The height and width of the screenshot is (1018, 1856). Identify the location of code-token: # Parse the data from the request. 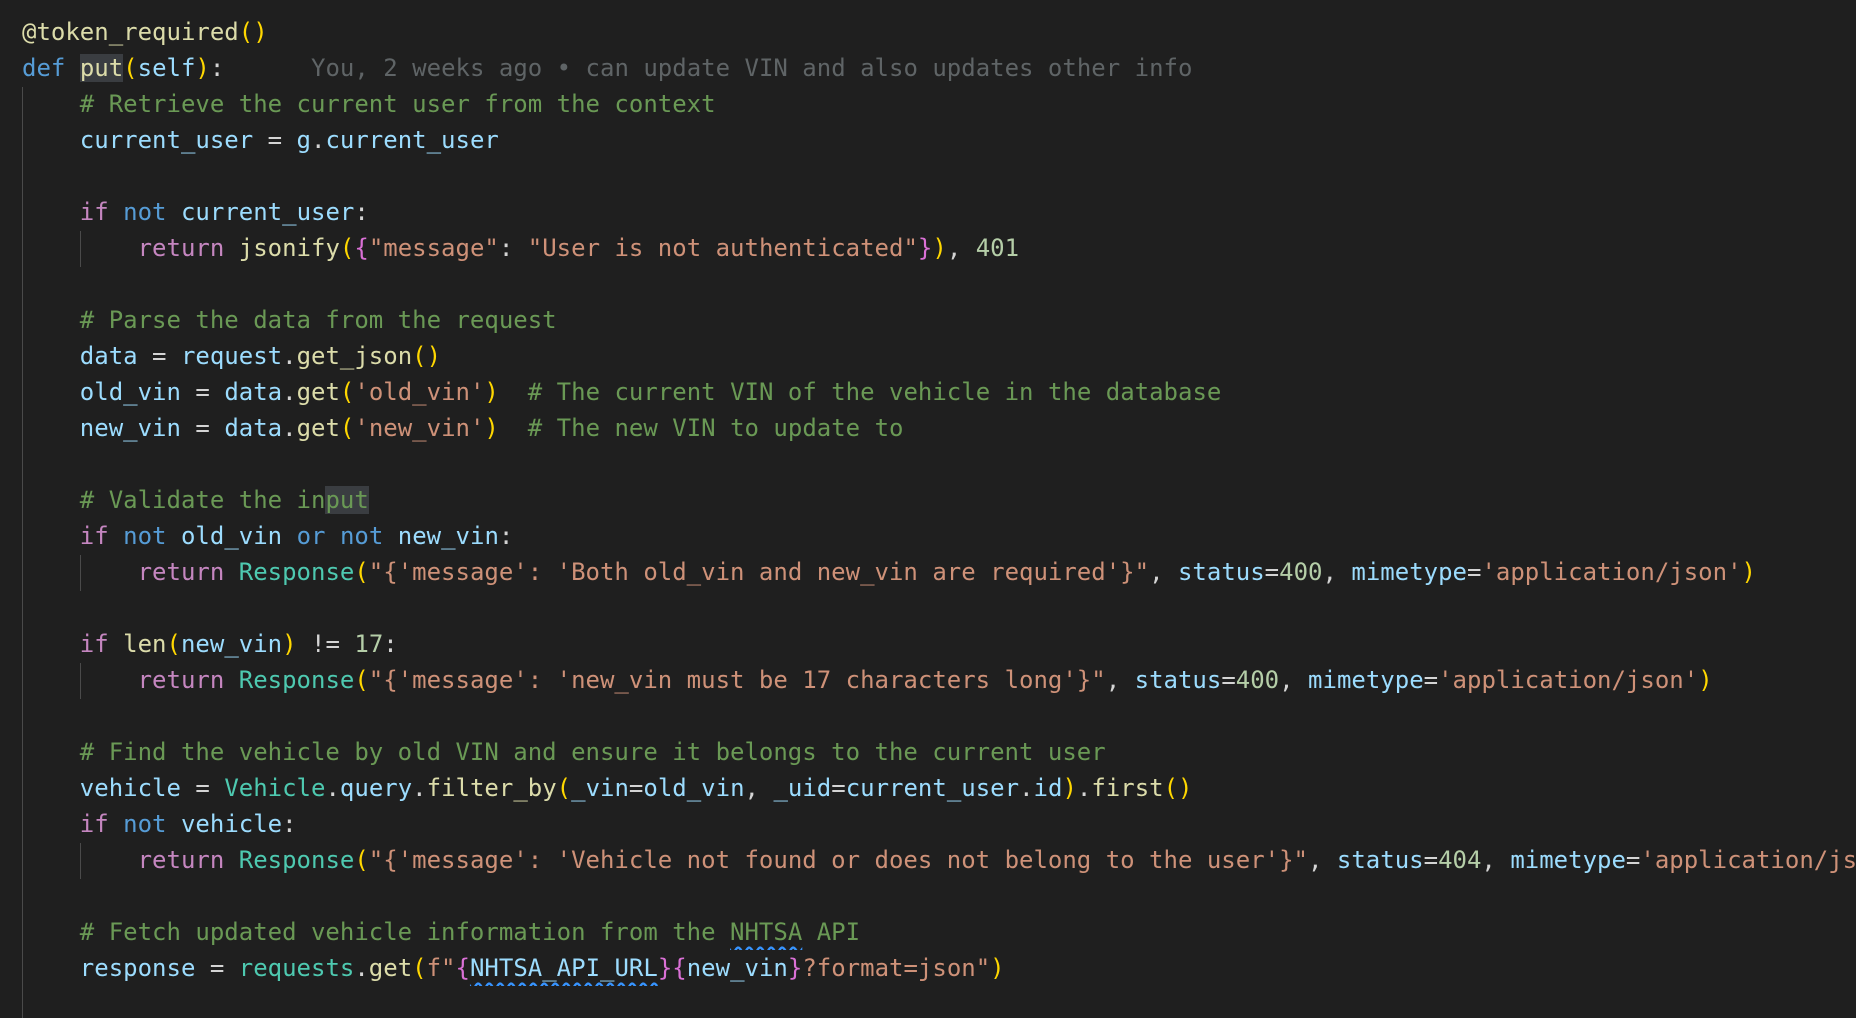
(318, 320).